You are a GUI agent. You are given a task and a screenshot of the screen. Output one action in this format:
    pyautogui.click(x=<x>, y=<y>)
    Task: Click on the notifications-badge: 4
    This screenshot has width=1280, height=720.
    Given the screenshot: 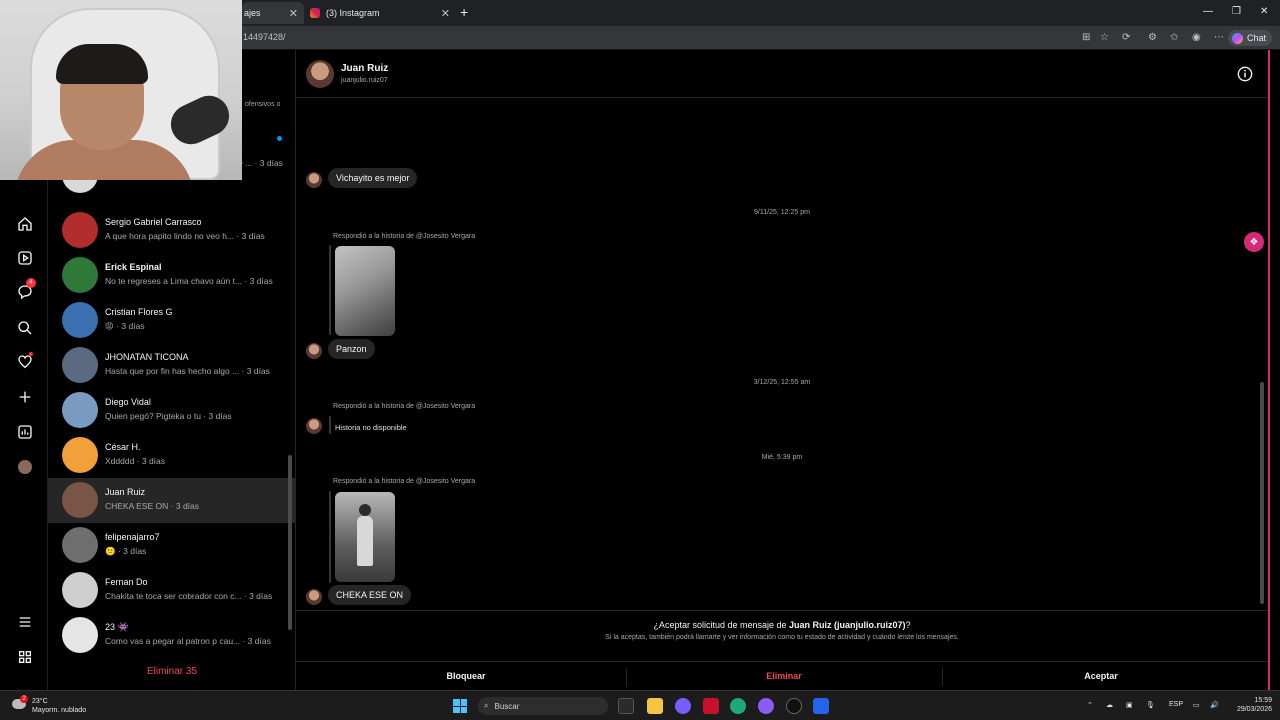 What is the action you would take?
    pyautogui.click(x=31, y=283)
    